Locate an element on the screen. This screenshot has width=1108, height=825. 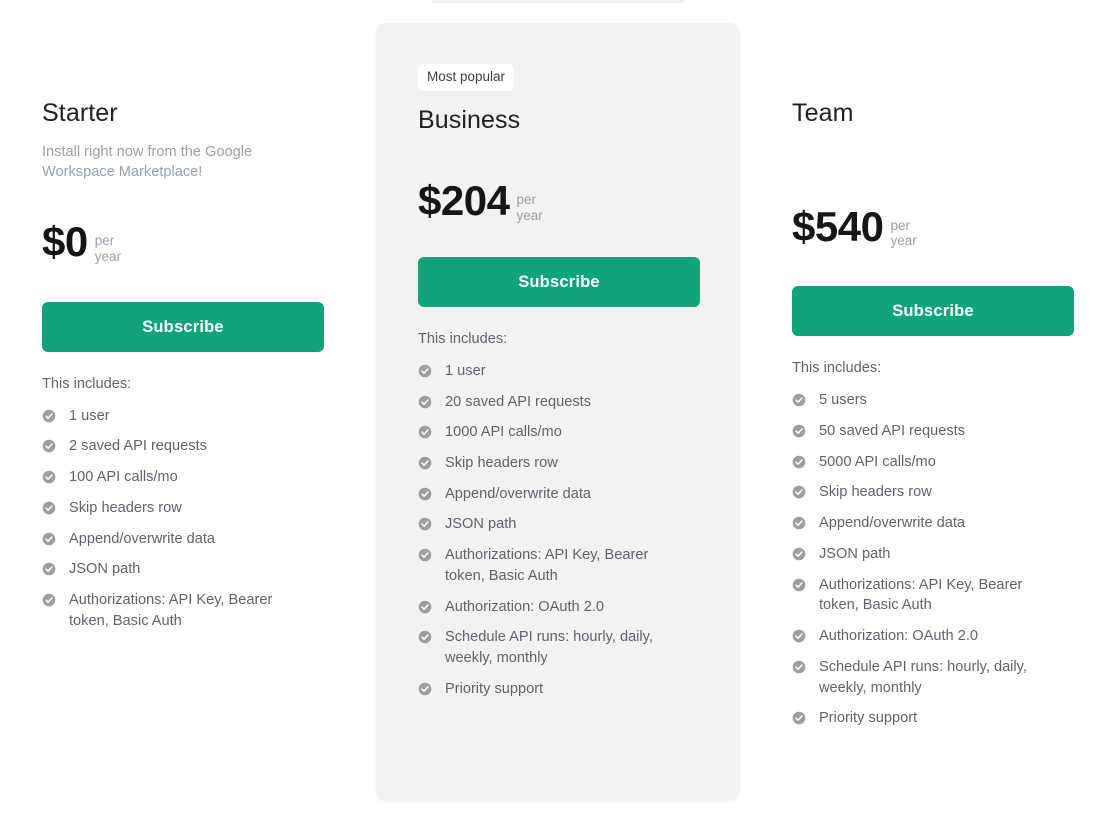
feature-item: 5000 API calls/mo is located at coordinates (950, 462).